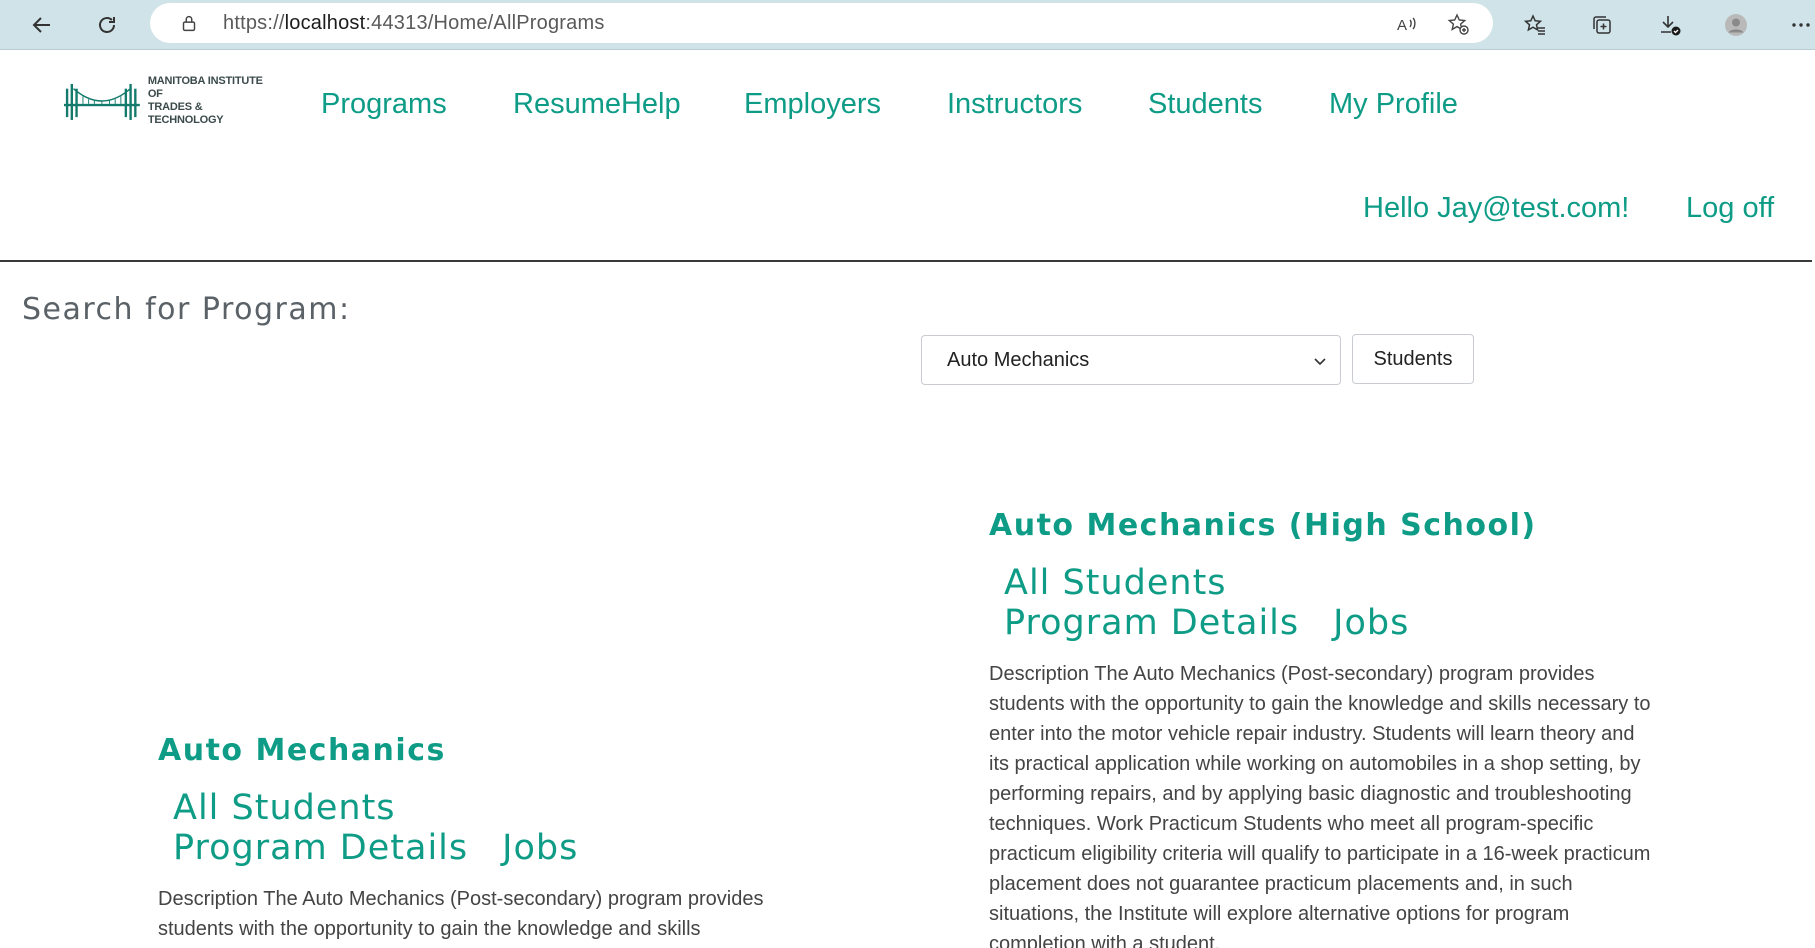 The width and height of the screenshot is (1815, 948). I want to click on back-button, so click(42, 25).